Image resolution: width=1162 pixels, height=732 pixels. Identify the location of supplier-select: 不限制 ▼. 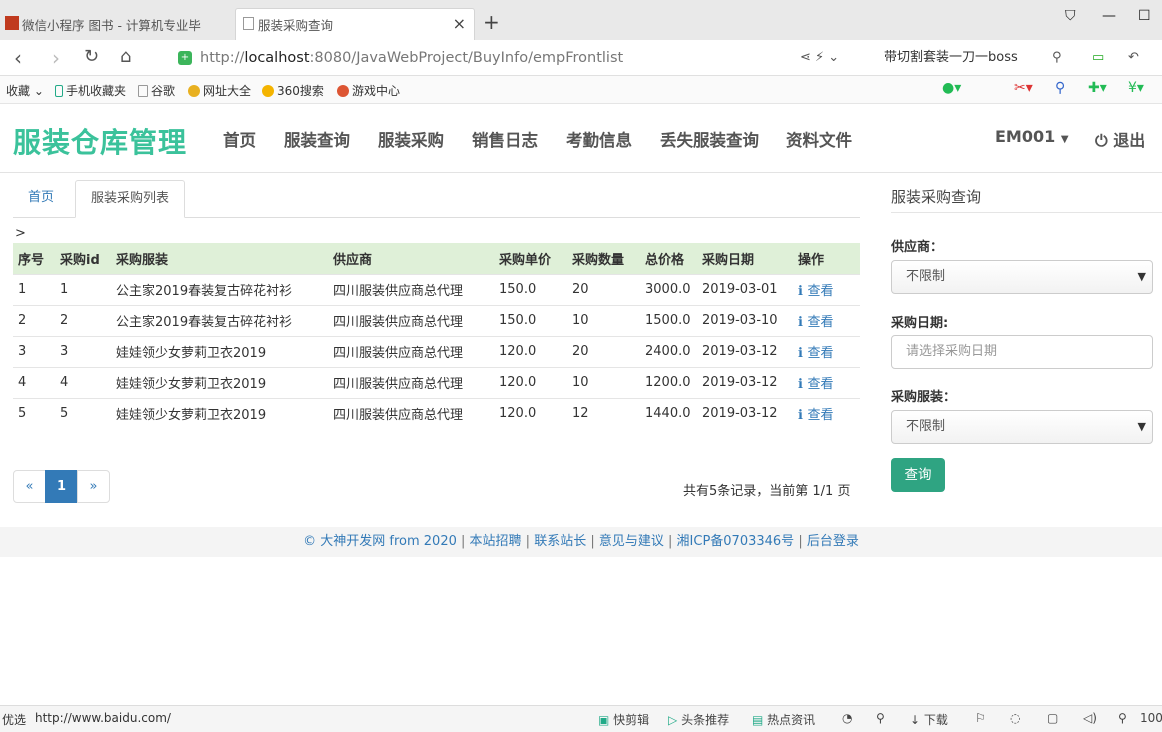
(1022, 277).